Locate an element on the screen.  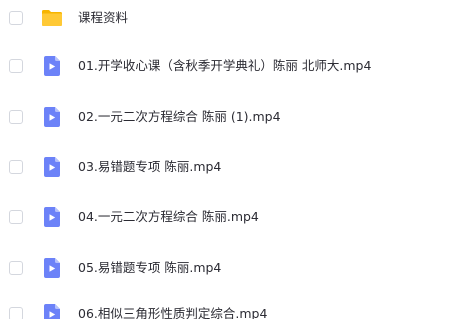
file-name: 03.易错题专项 陈丽.mp4 is located at coordinates (150, 166).